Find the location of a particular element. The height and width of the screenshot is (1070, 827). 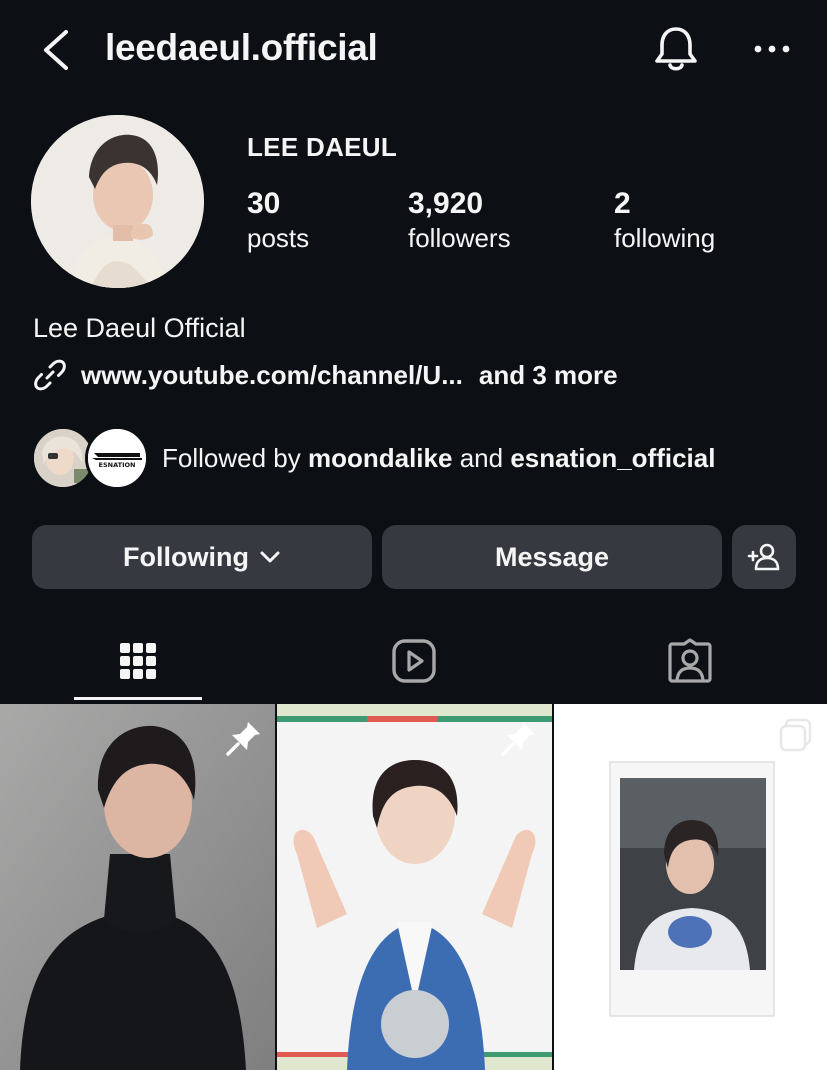

reels-icon is located at coordinates (414, 661).